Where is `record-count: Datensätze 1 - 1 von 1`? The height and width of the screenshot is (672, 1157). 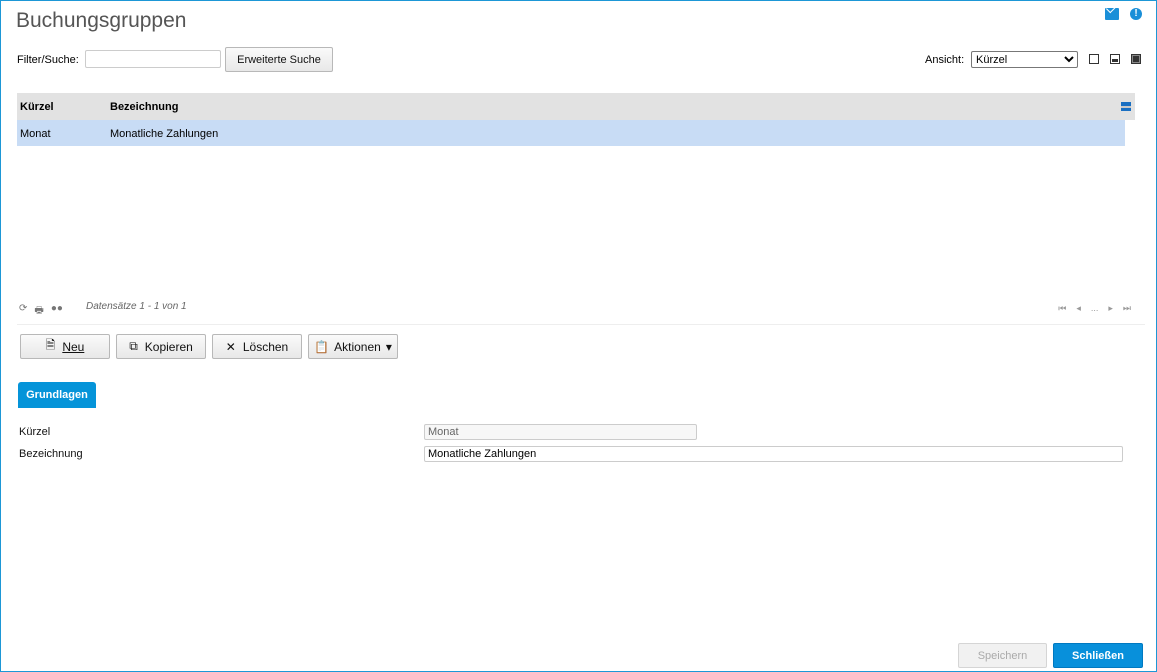 record-count: Datensätze 1 - 1 von 1 is located at coordinates (136, 306).